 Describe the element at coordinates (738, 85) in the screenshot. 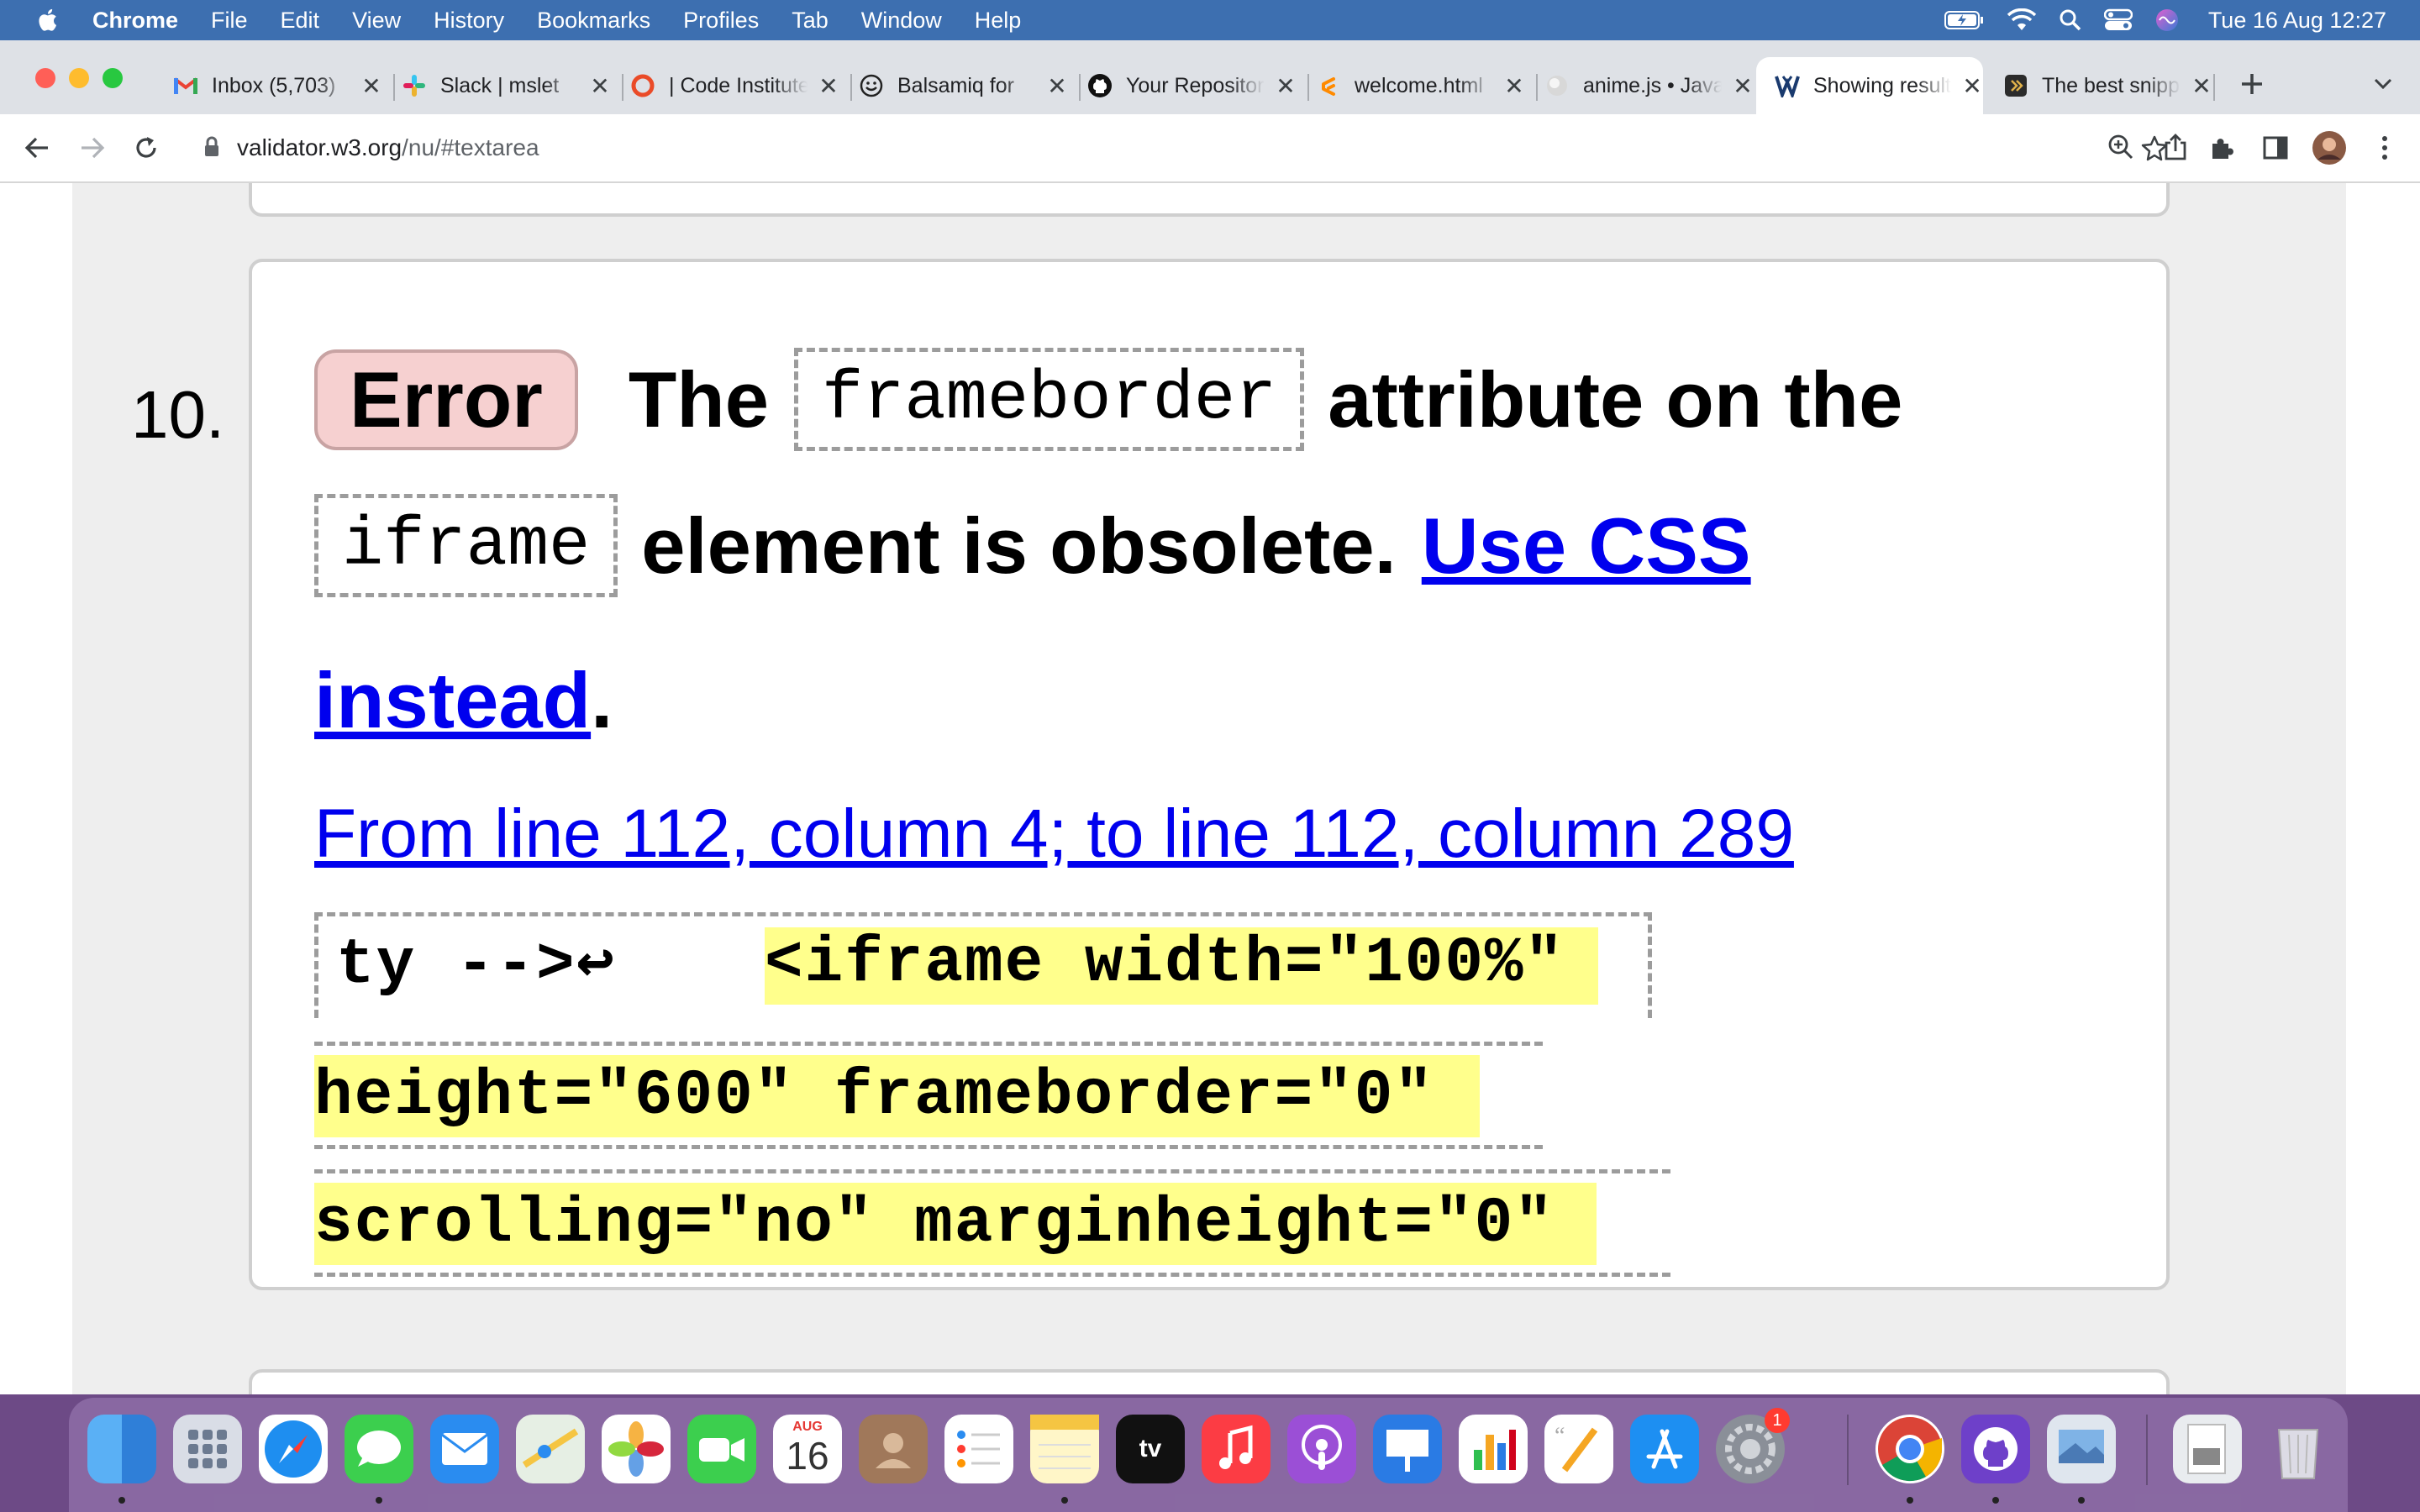

I see `tab-title: | Code Institute` at that location.